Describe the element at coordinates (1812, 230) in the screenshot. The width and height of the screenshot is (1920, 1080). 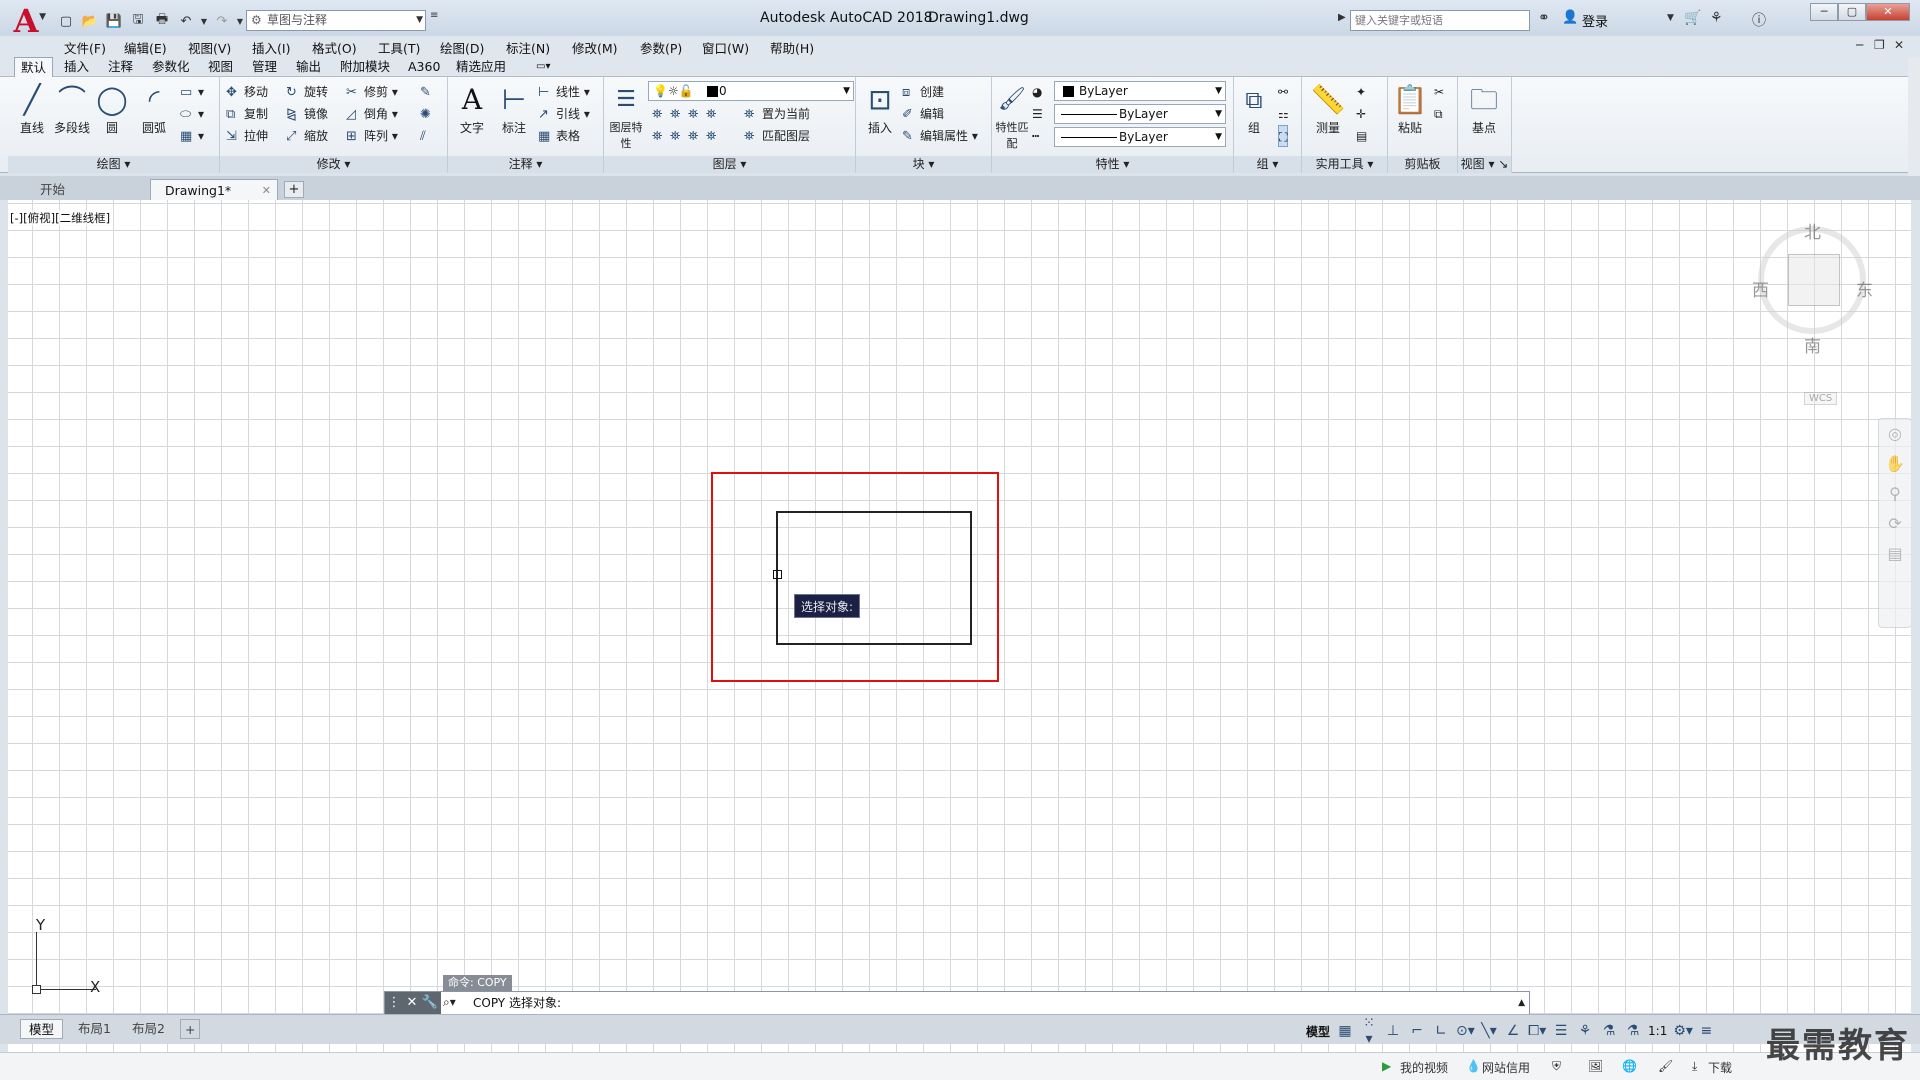
I see `compass-north: 北` at that location.